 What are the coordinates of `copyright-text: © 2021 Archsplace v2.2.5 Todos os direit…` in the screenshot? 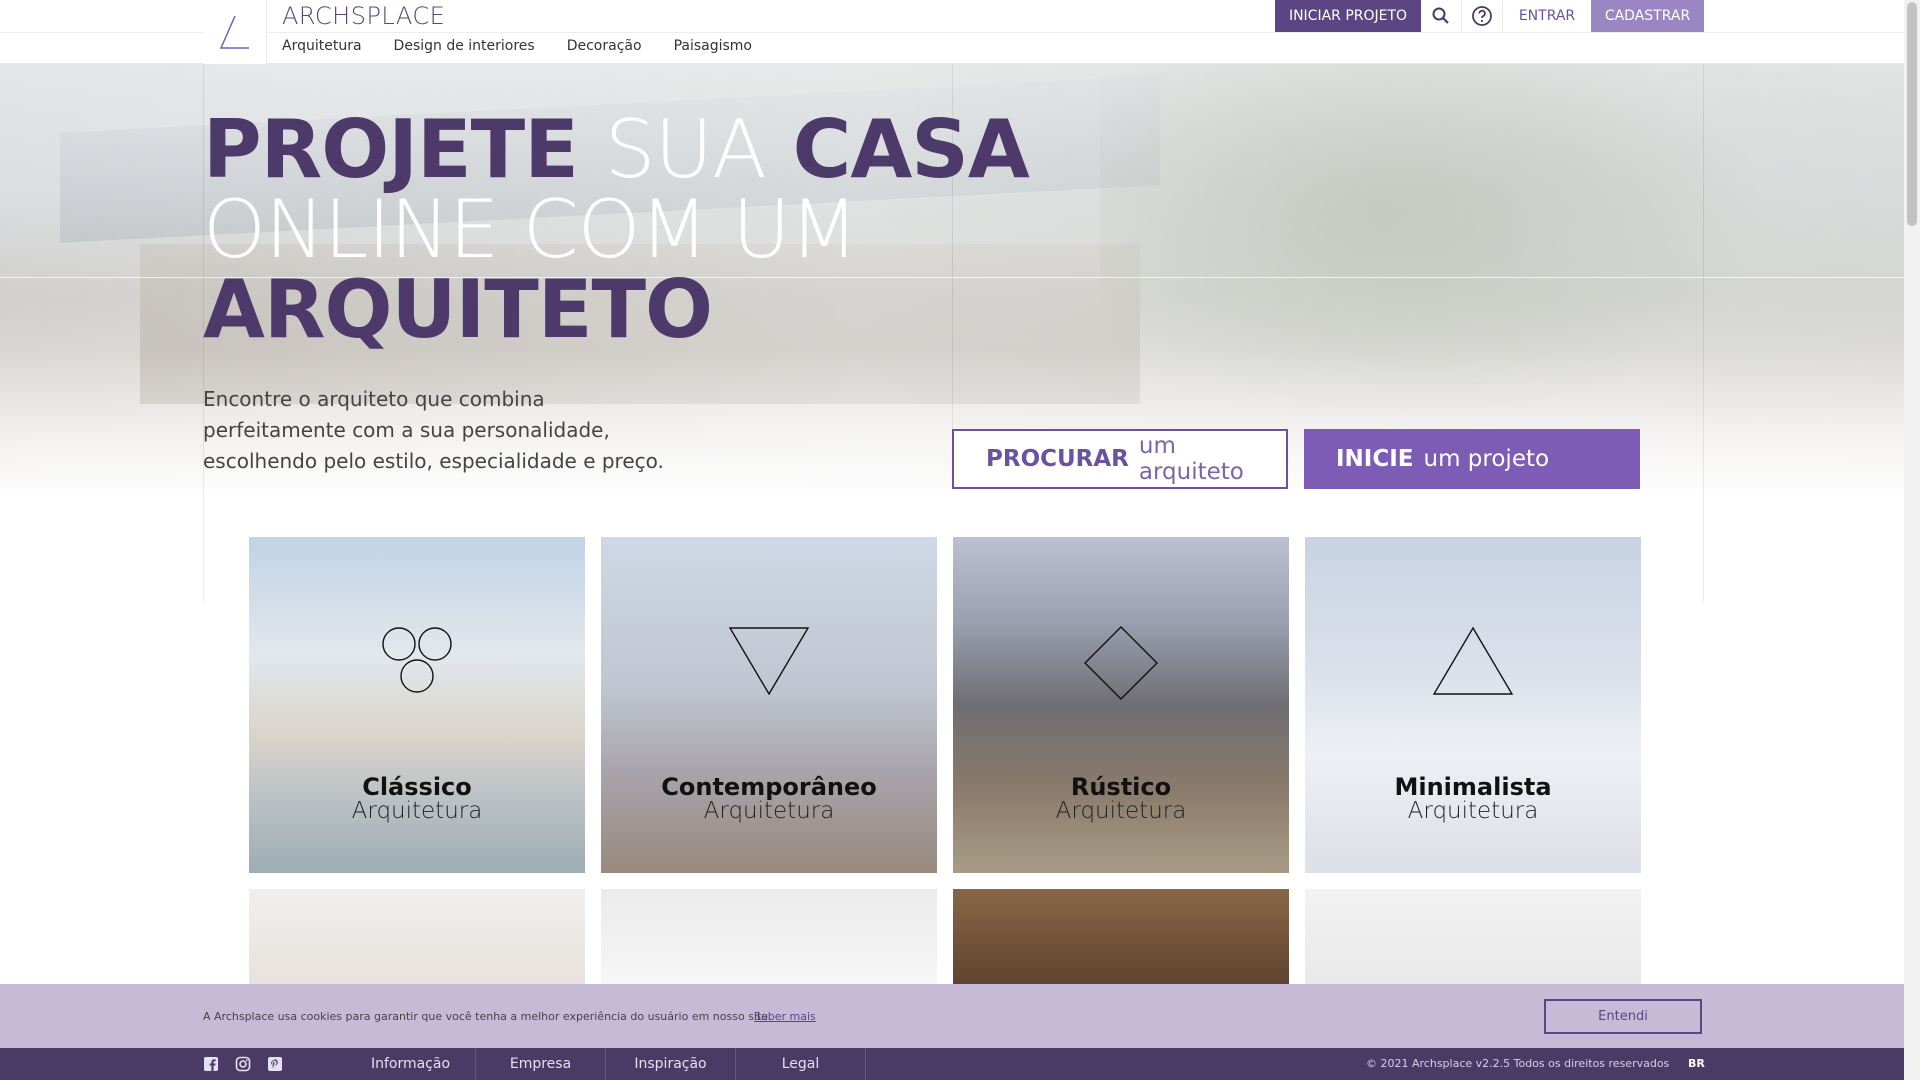 It's located at (1518, 1063).